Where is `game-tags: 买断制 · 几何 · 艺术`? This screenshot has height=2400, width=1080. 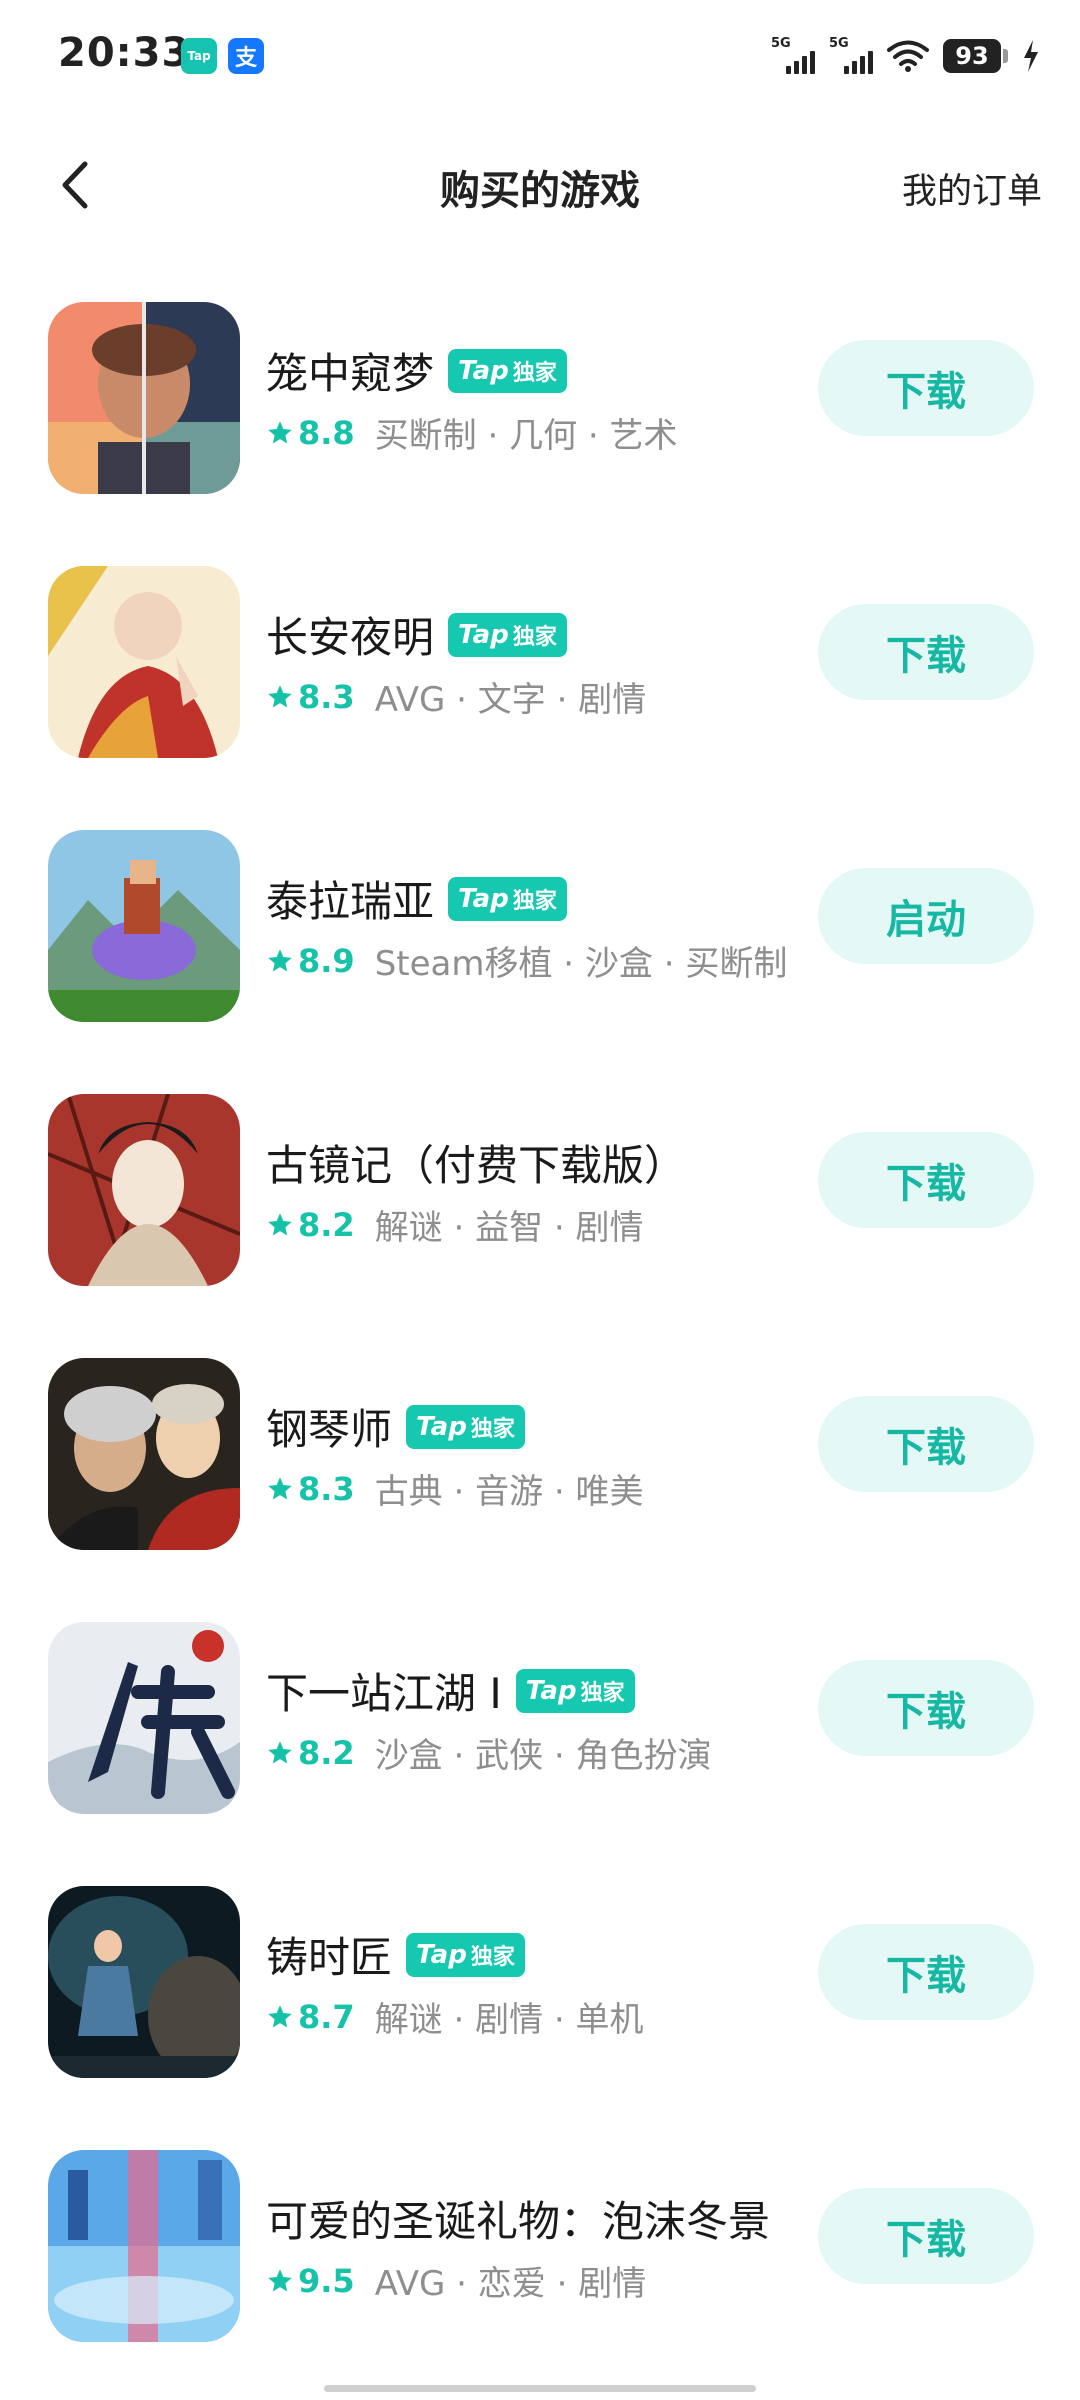 game-tags: 买断制 · 几何 · 艺术 is located at coordinates (526, 436).